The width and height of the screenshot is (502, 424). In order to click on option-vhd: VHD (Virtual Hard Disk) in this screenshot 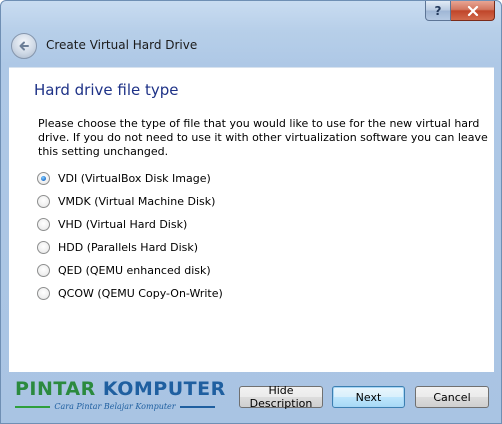, I will do `click(130, 224)`.